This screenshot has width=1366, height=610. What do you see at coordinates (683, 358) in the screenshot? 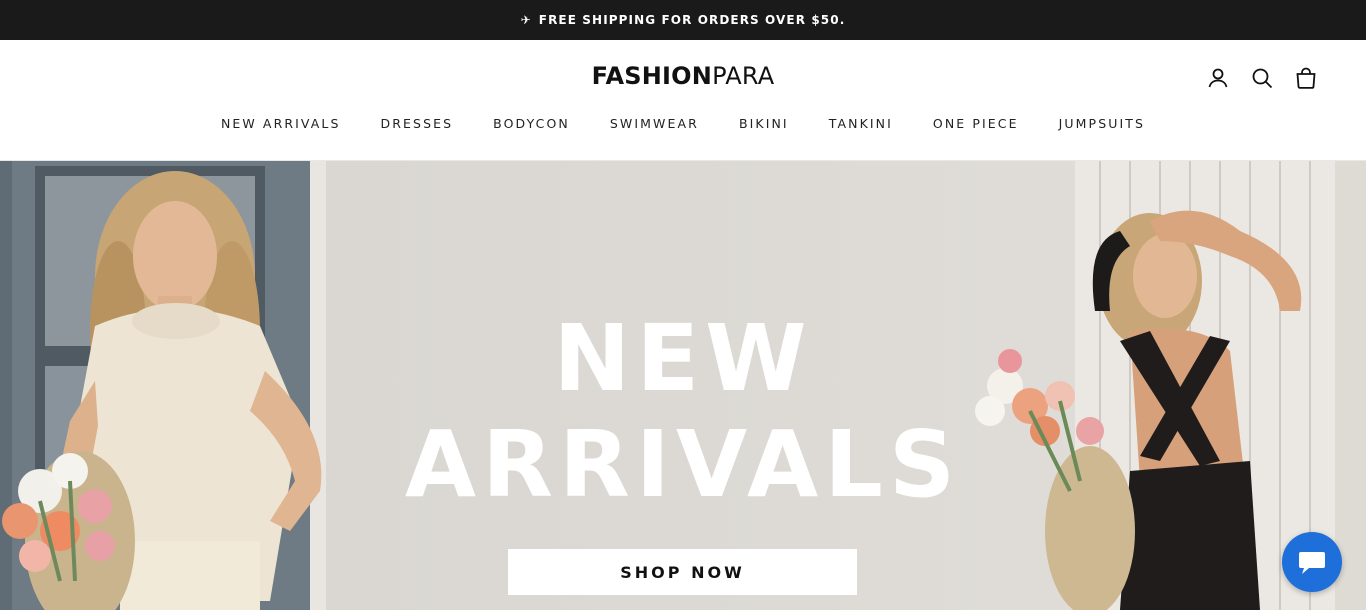
I see `hero-title-line1: NEW` at bounding box center [683, 358].